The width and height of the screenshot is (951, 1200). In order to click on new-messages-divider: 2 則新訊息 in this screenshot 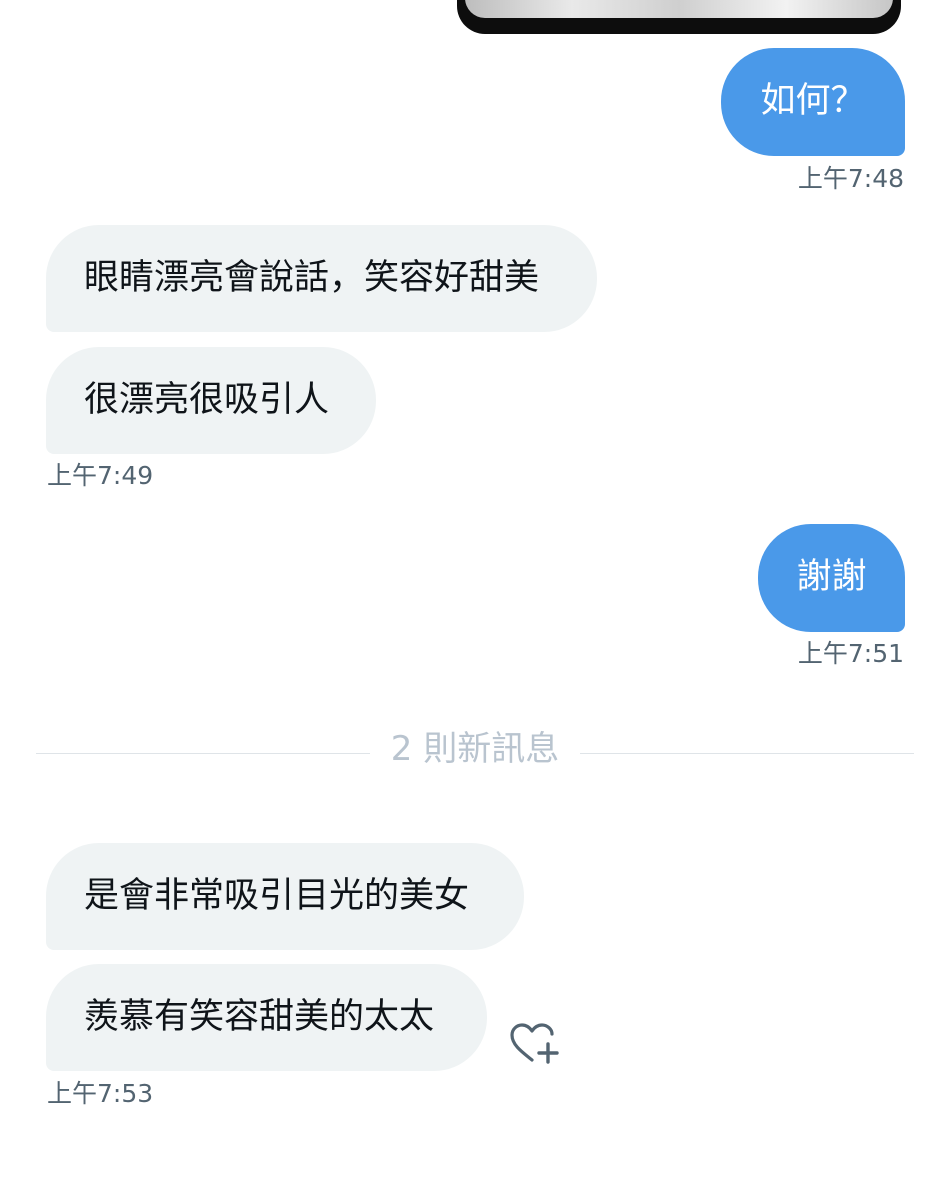, I will do `click(475, 749)`.